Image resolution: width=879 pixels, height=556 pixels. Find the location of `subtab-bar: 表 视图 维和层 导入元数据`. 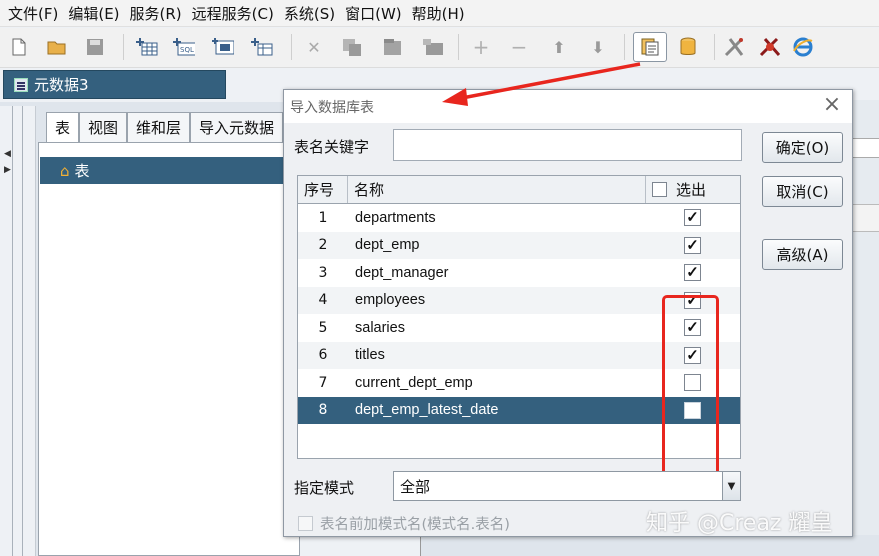

subtab-bar: 表 视图 维和层 导入元数据 is located at coordinates (165, 127).